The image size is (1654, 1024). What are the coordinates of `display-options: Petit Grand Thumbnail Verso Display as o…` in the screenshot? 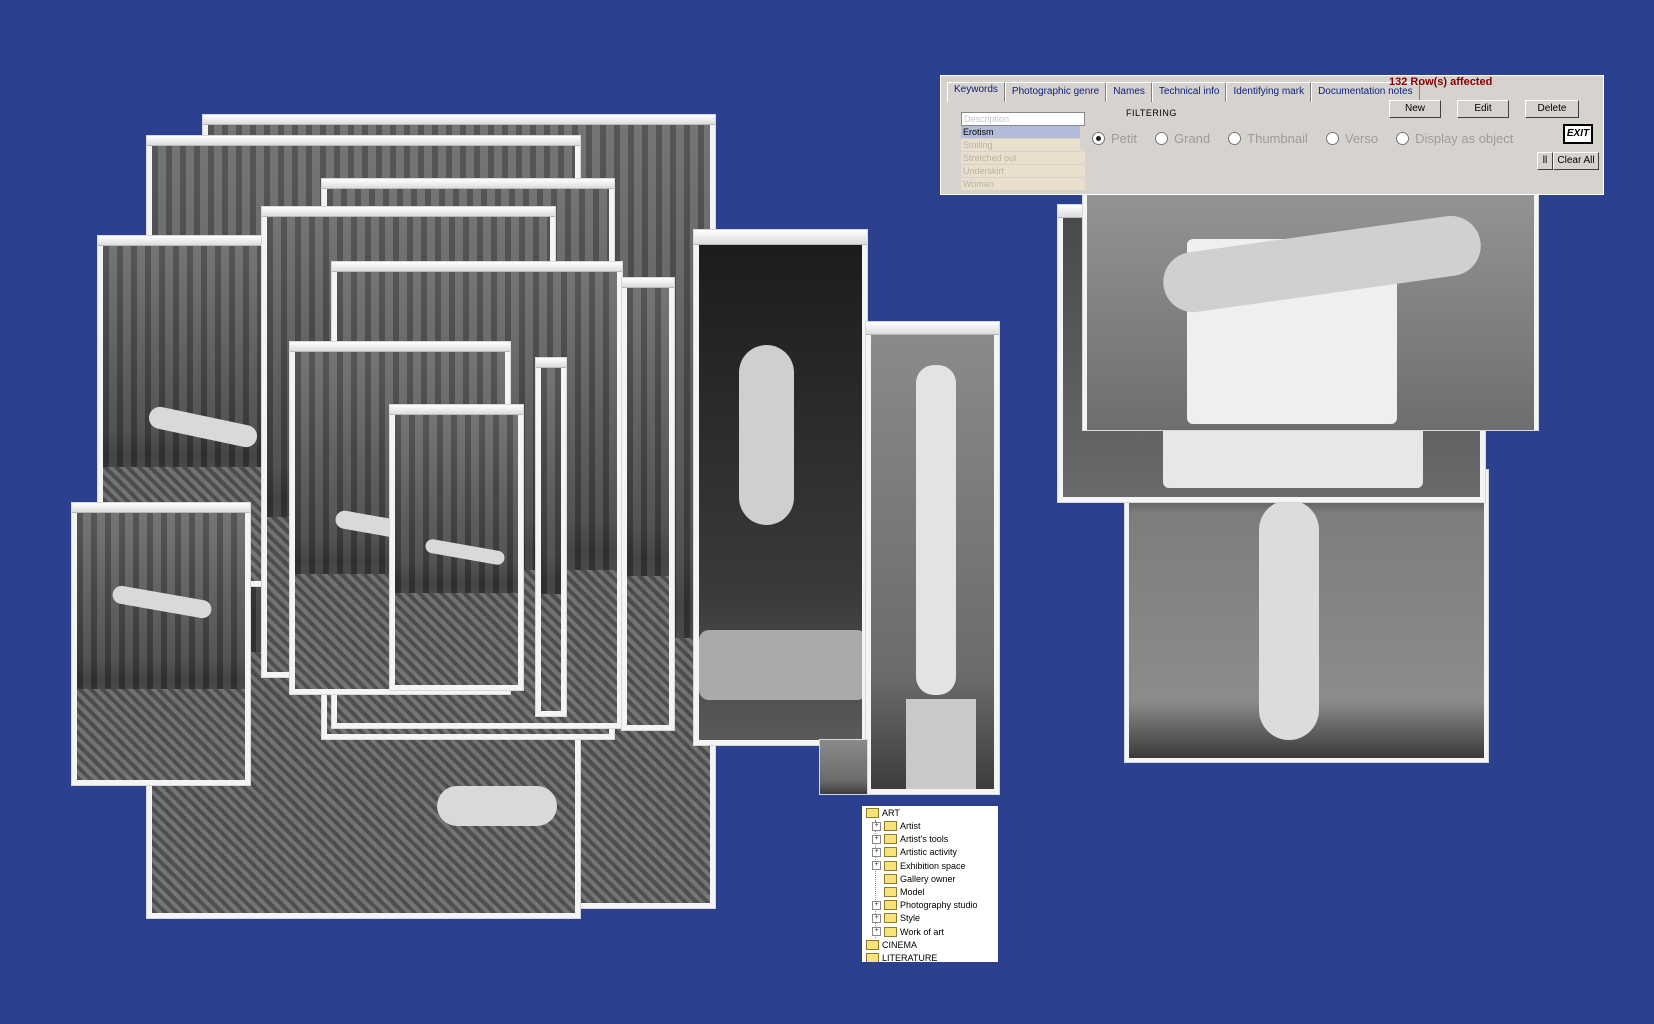 It's located at (1306, 138).